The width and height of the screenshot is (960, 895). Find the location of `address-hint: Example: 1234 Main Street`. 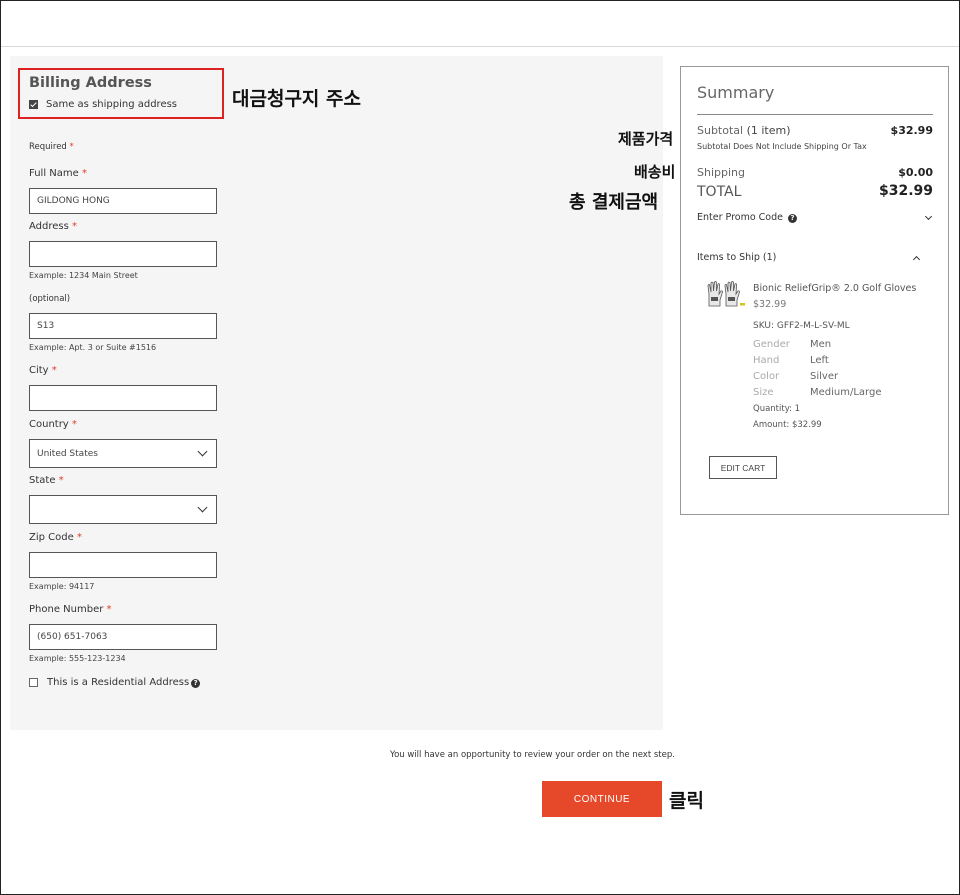

address-hint: Example: 1234 Main Street is located at coordinates (83, 275).